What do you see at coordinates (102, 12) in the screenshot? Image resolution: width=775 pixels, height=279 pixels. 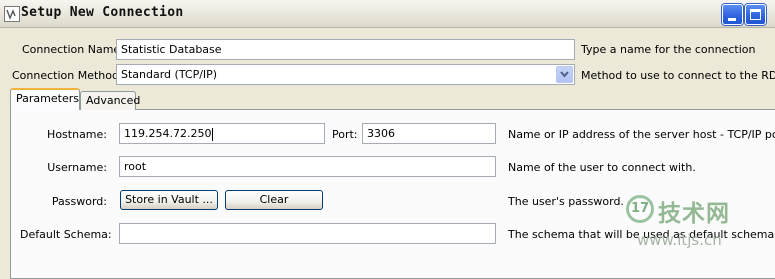 I see `window-title: Setup New Connection` at bounding box center [102, 12].